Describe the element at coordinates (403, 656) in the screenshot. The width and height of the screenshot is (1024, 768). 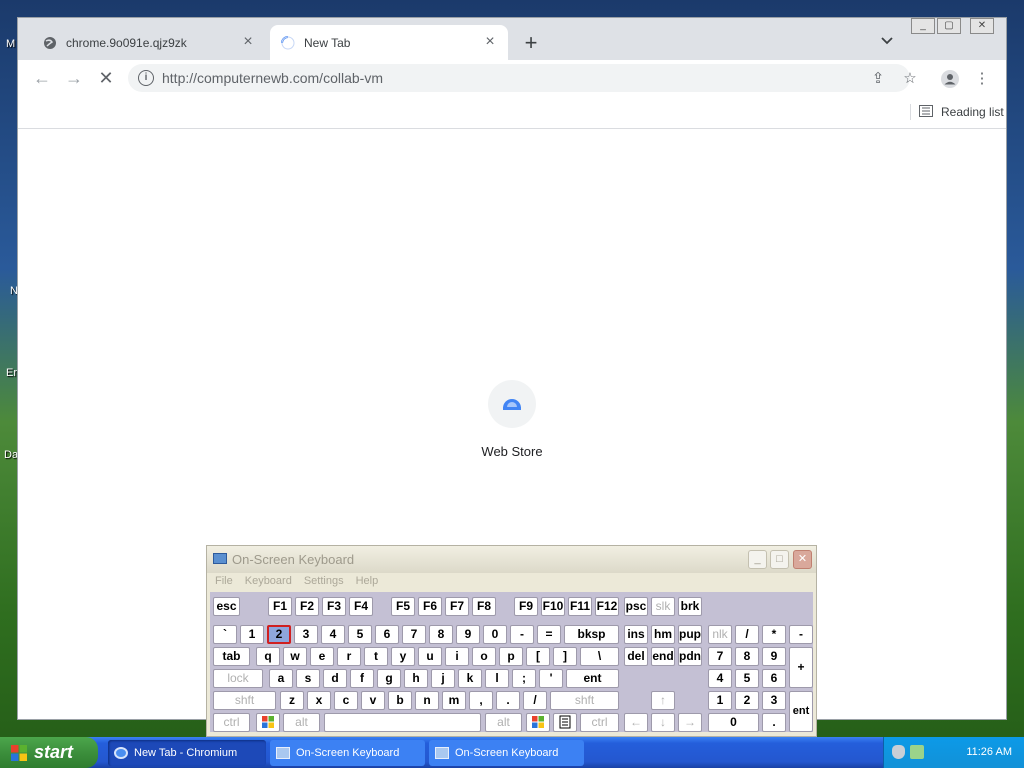
I see `key-y: y` at that location.